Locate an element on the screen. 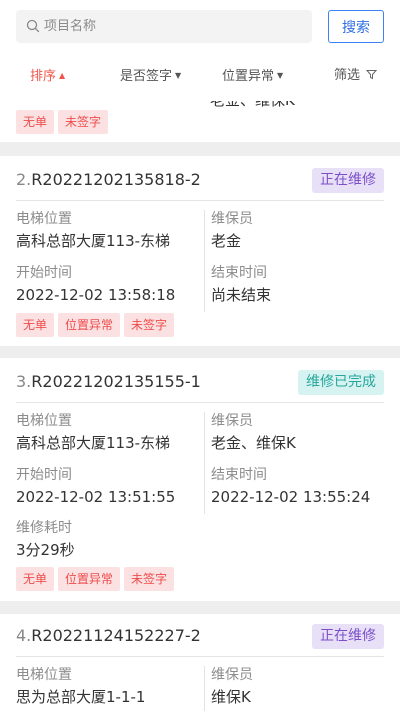 This screenshot has height=711, width=400. signed-filter: 是否签字 ▼ is located at coordinates (150, 76).